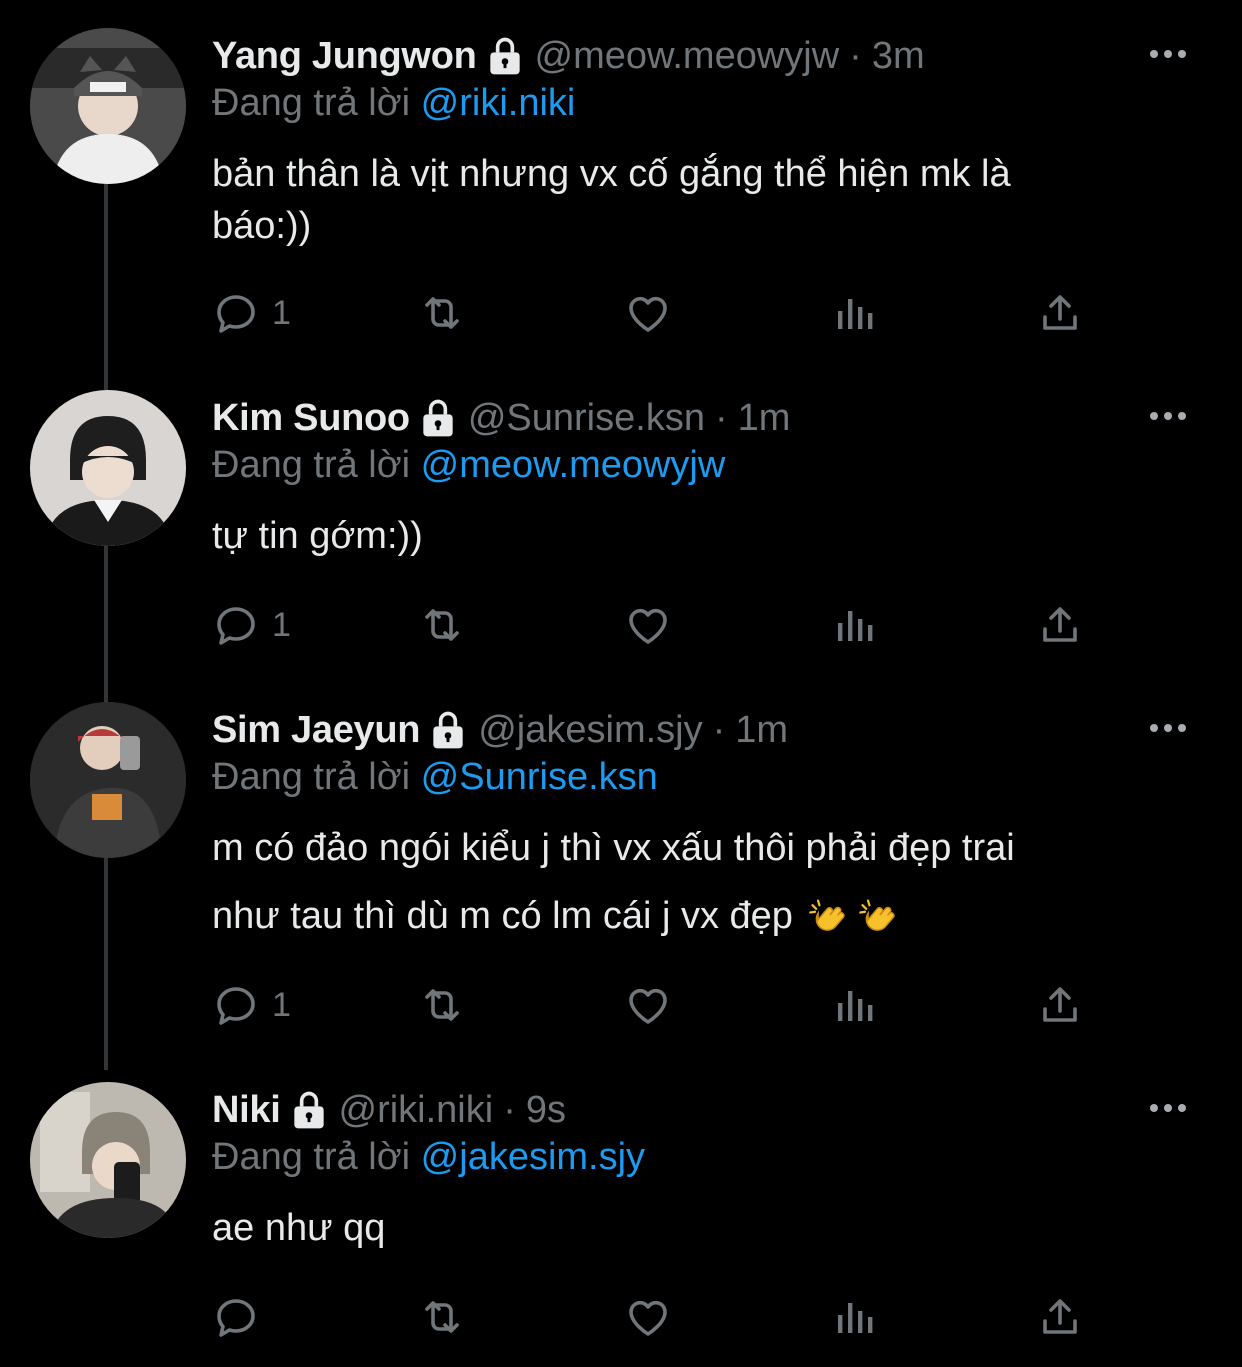  I want to click on author-handle: @meow.meowyjw, so click(687, 56).